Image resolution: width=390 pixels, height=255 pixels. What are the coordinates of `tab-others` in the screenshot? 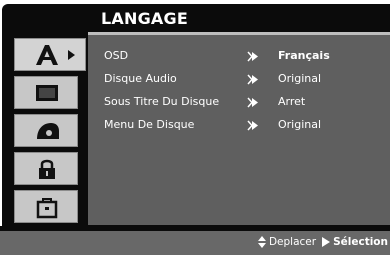 It's located at (46, 206).